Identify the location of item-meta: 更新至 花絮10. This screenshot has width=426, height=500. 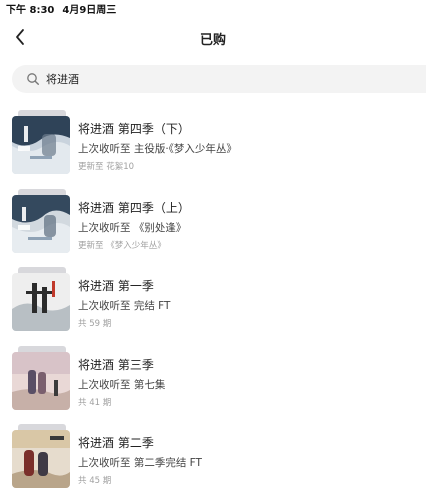
(106, 167).